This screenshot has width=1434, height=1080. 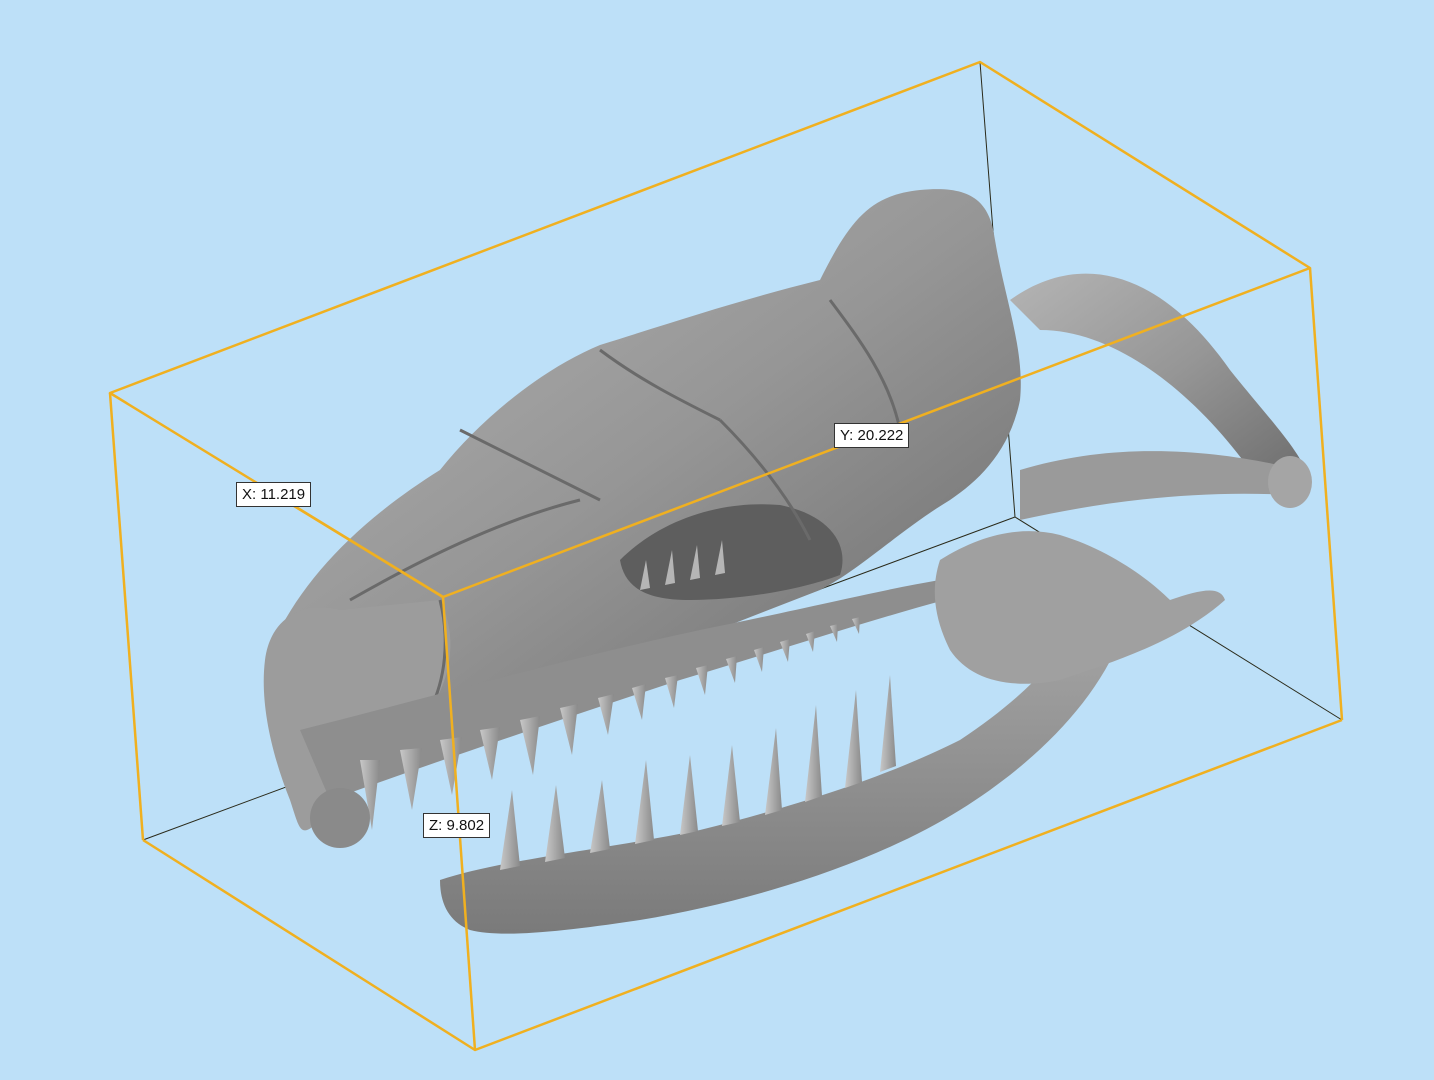 I want to click on dimension-label-z: Z: 9.802, so click(x=457, y=825).